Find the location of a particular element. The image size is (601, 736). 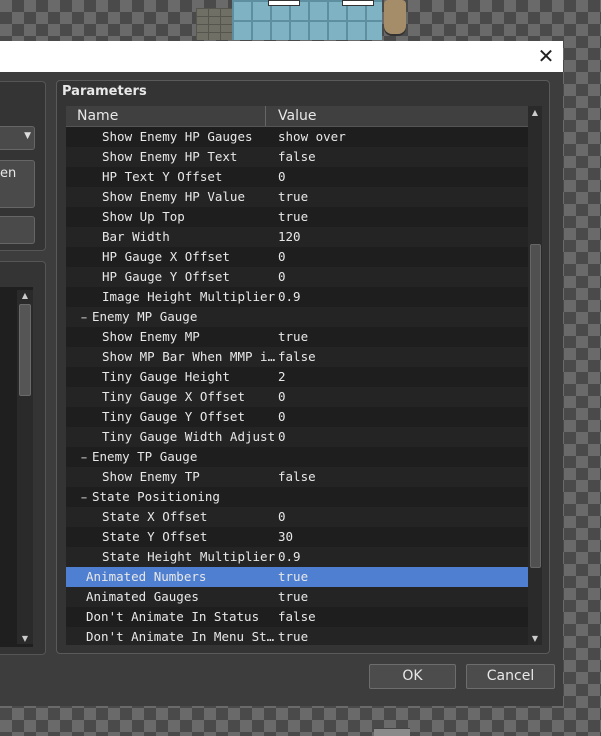

left-settings-panel: ▼ en is located at coordinates (23, 166).